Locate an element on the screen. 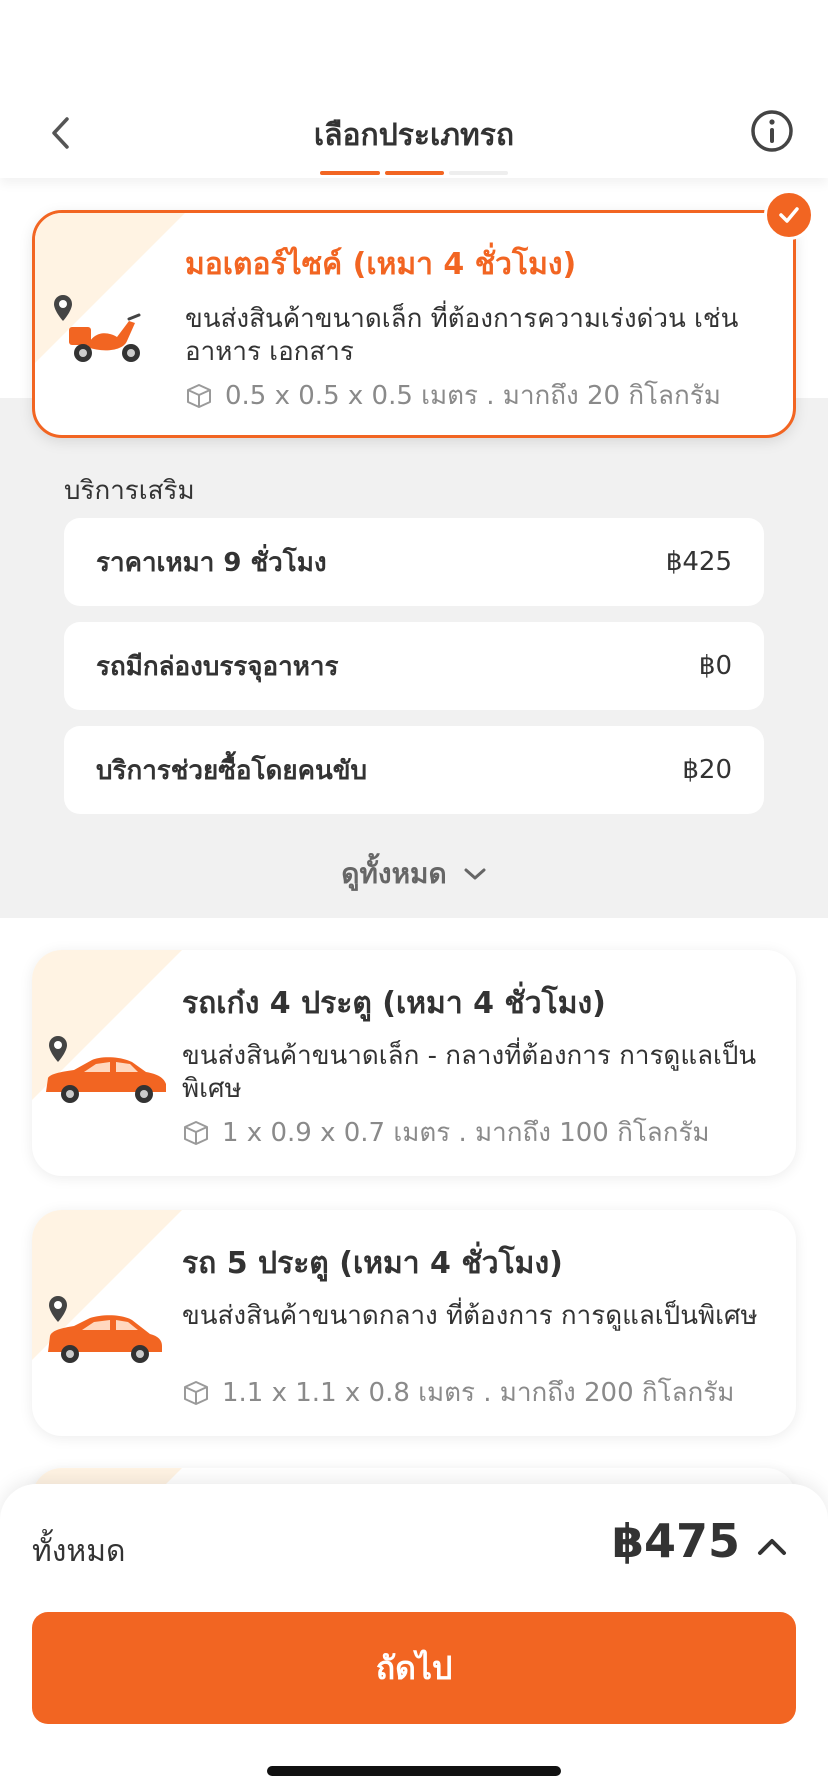  addon-price: ฿0 is located at coordinates (715, 666).